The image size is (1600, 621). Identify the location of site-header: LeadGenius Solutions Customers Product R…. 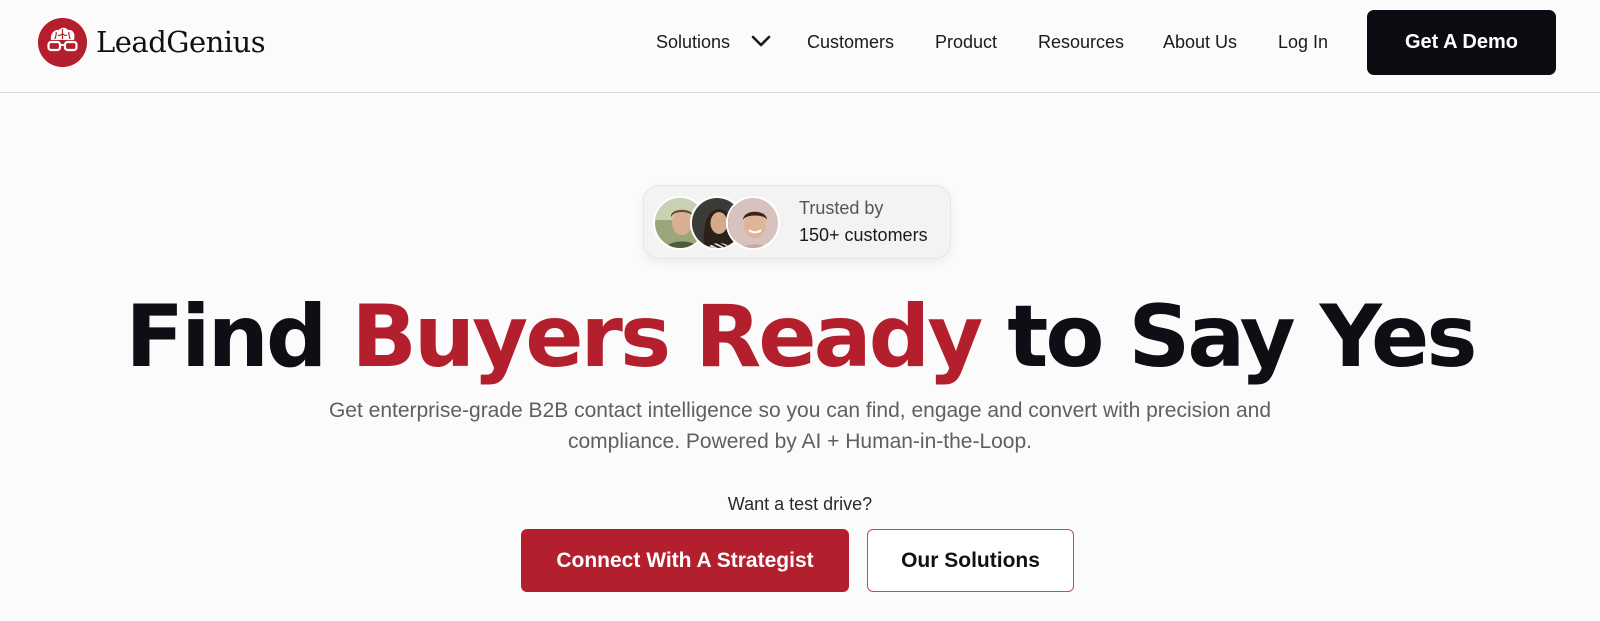
(800, 46).